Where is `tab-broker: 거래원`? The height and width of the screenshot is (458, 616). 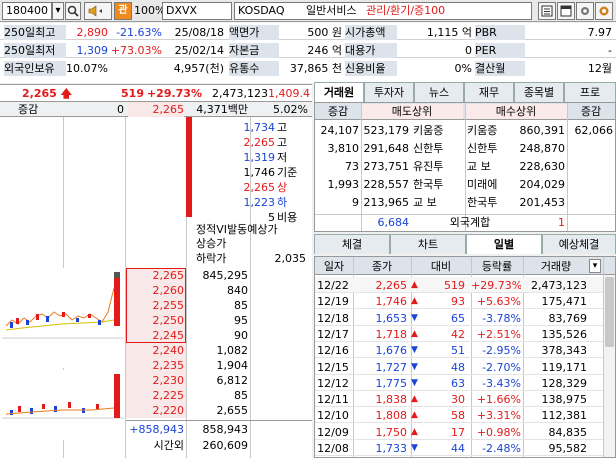
tab-broker: 거래원 is located at coordinates (339, 92).